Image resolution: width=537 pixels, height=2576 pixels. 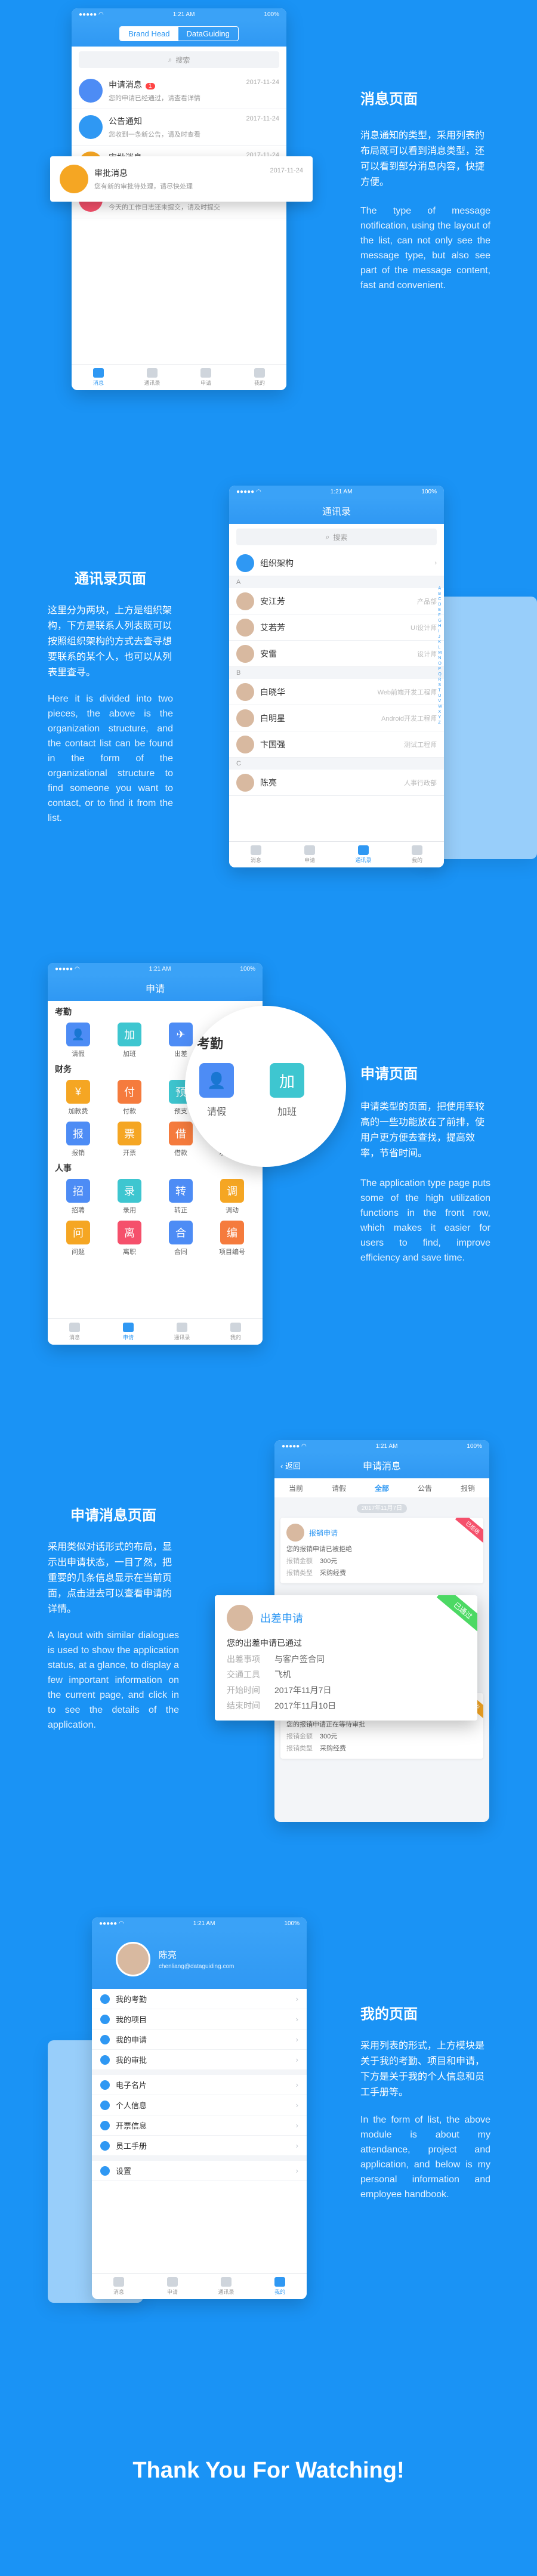 What do you see at coordinates (440, 631) in the screenshot?
I see `index-letter: I` at bounding box center [440, 631].